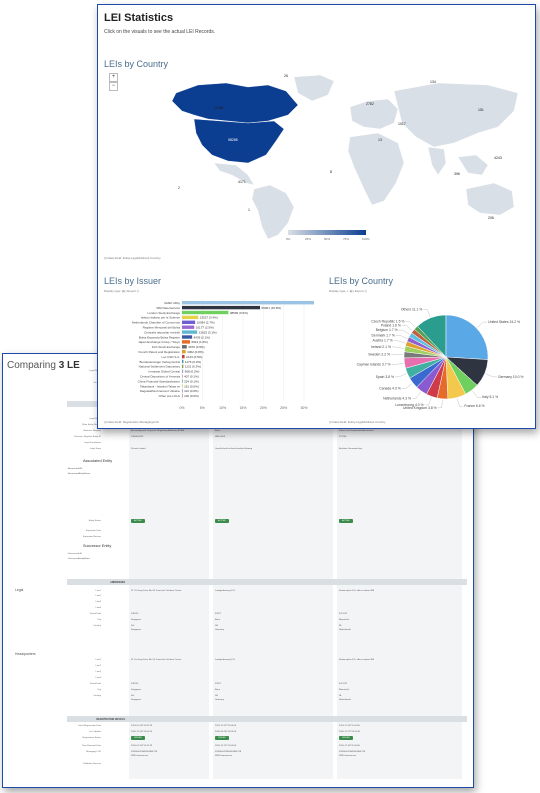  What do you see at coordinates (87, 437) in the screenshot?
I see `label-entity-field: Business Register Entity ID` at bounding box center [87, 437].